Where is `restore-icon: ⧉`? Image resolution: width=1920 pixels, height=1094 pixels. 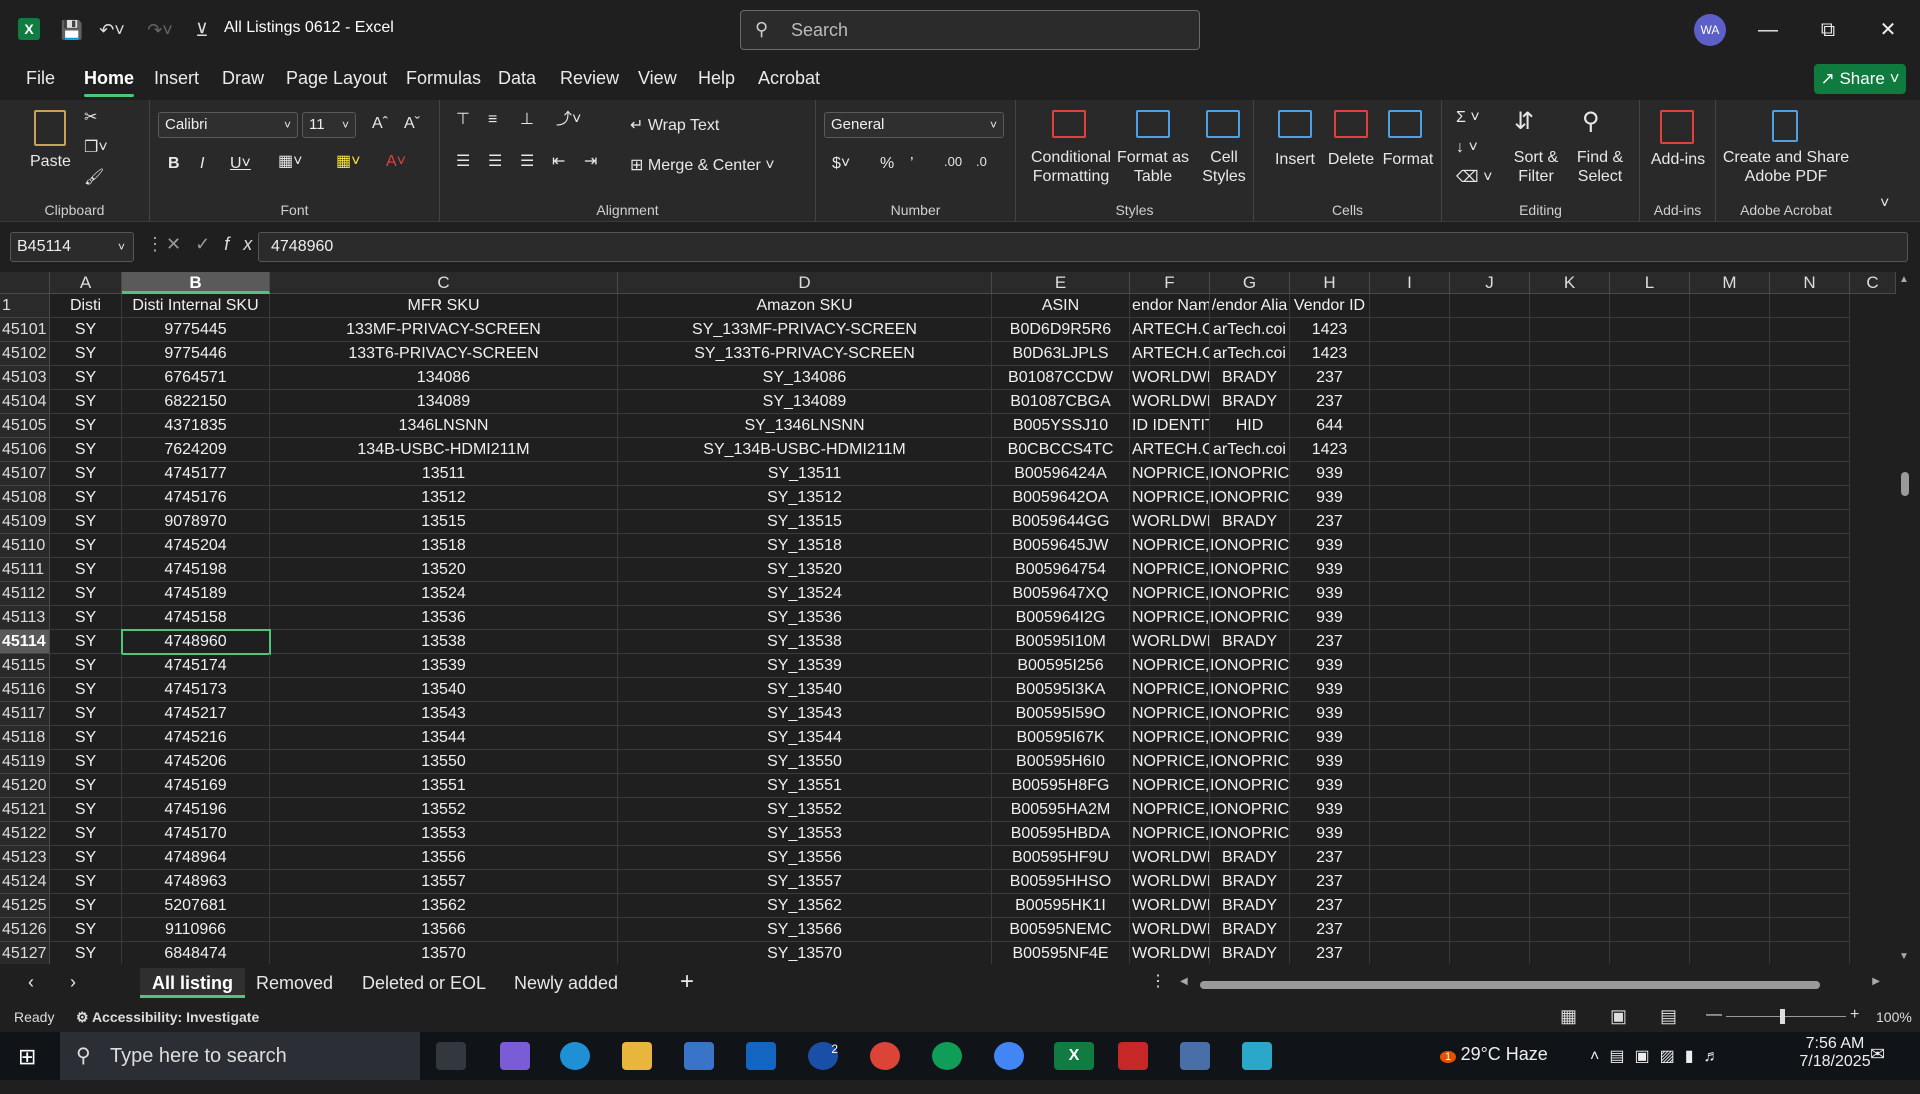 restore-icon: ⧉ is located at coordinates (1828, 30).